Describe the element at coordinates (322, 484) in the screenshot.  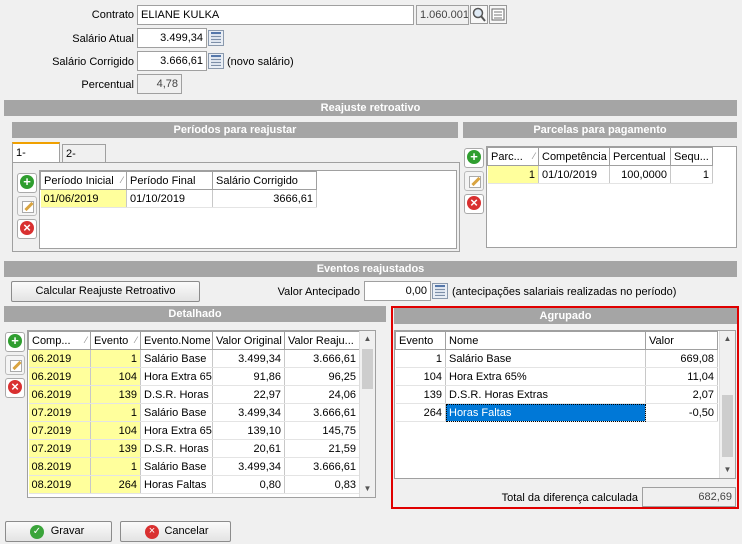
I see `cell-valor-reajustado: 0,83` at that location.